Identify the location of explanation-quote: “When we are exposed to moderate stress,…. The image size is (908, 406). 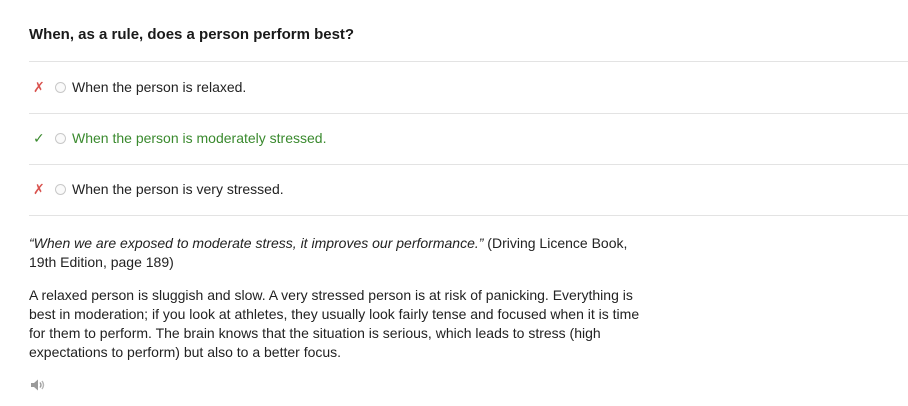
(339, 253).